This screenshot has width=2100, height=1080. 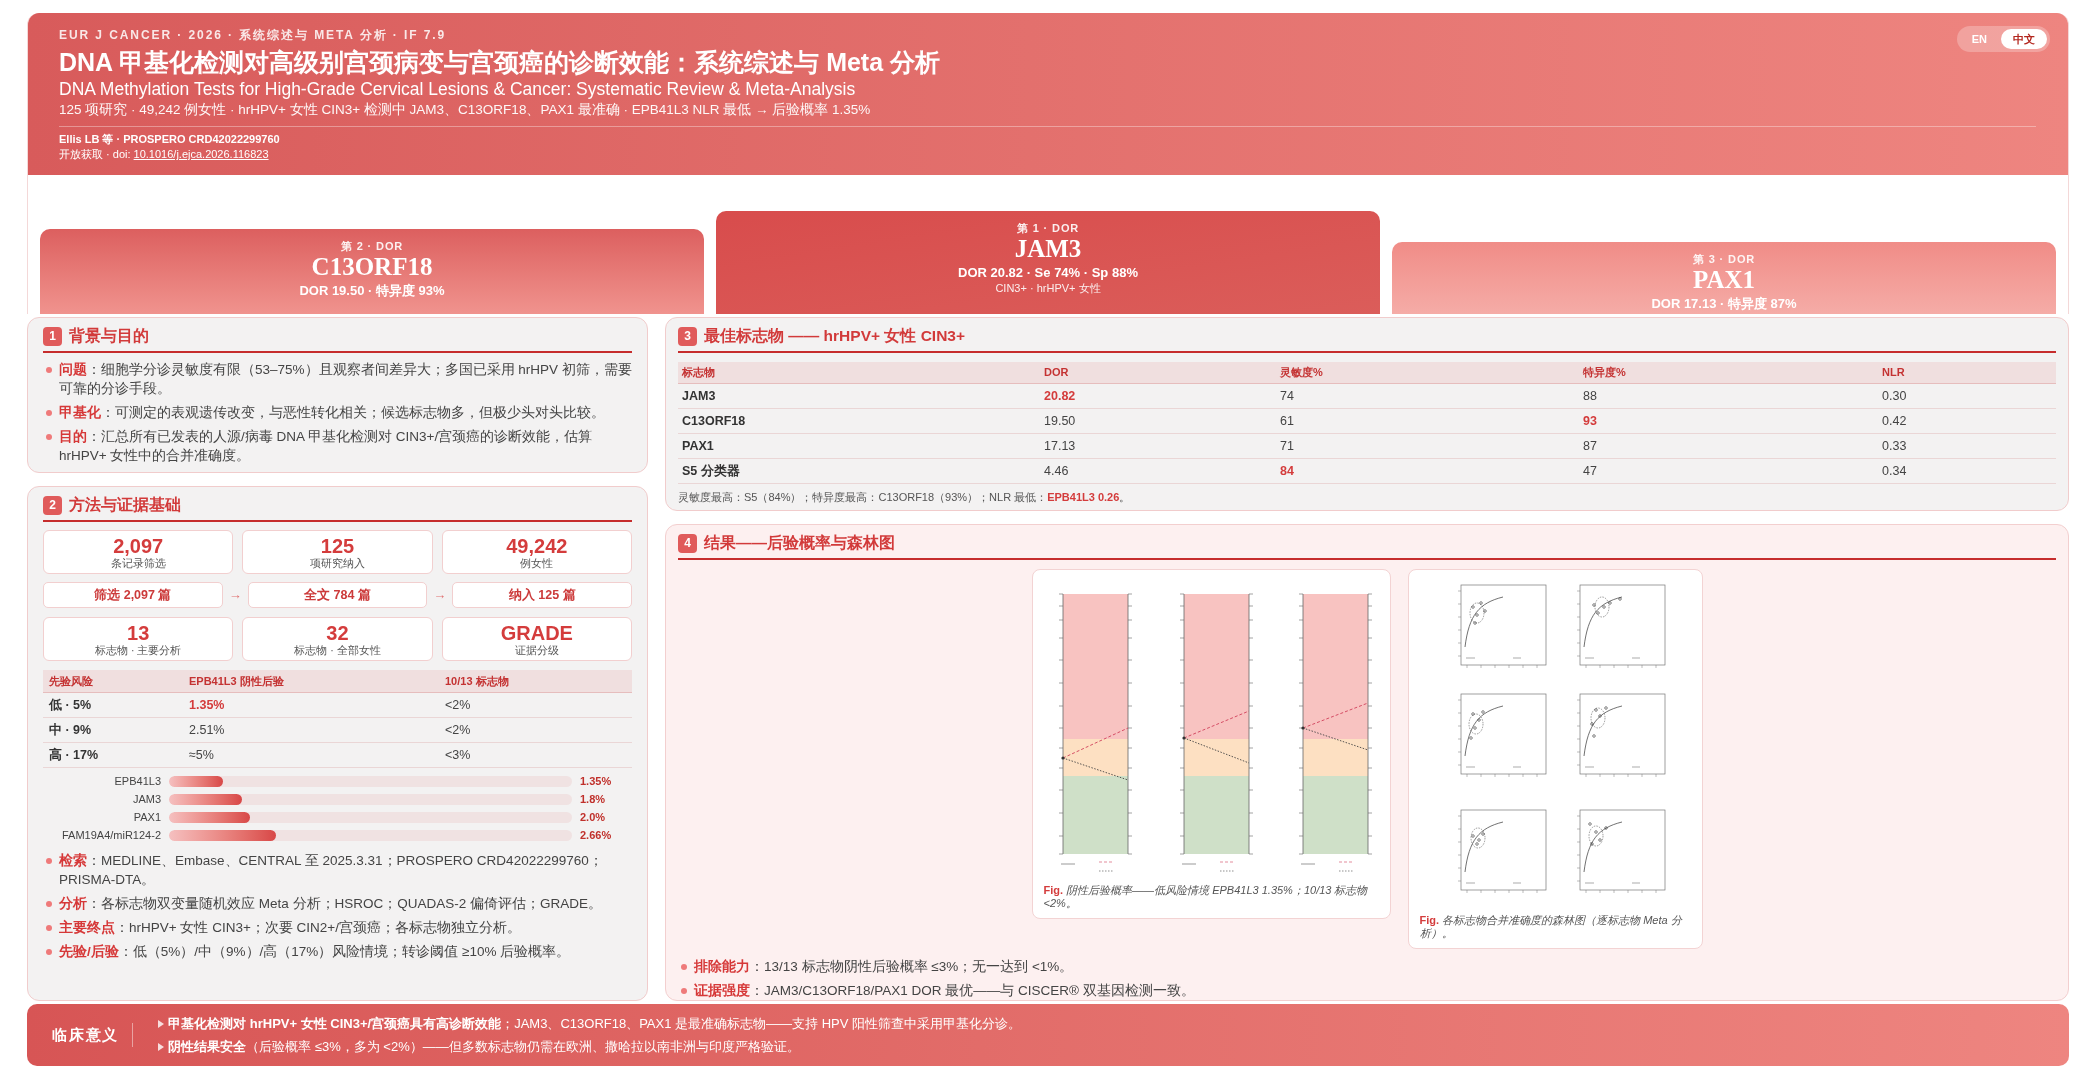 What do you see at coordinates (465, 110) in the screenshot?
I see `summary-line: 125 项研究 · 49,242 例女性 · hrHPV+ 女性 CIN3+ 检测中 JAM3、C13ORF18、PAX1 最准确 · EPB41L3 NLR 最低 → 后验概率 1.35%` at bounding box center [465, 110].